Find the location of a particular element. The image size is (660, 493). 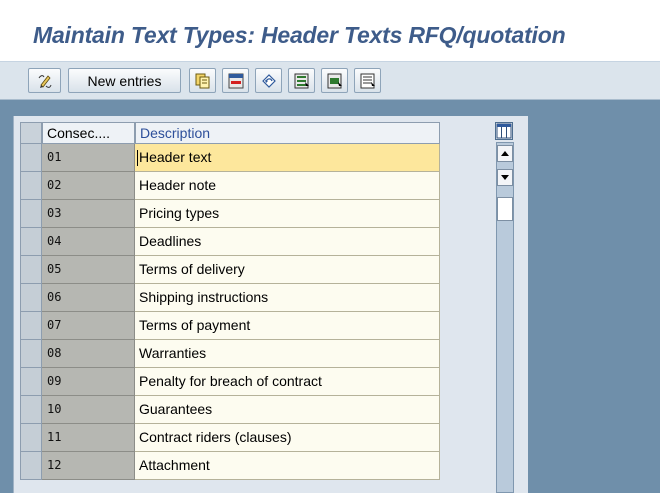

deselect-all-button is located at coordinates (367, 80).